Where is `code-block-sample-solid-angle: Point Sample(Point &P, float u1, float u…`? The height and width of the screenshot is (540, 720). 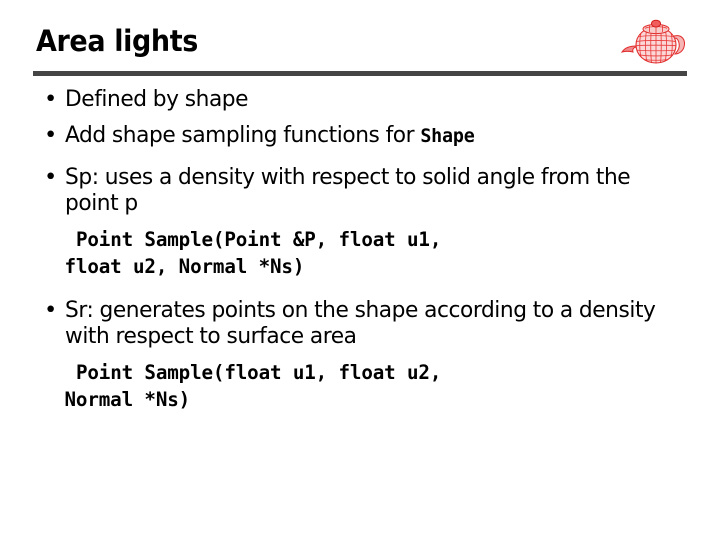 code-block-sample-solid-angle: Point Sample(Point &P, float u1, float u… is located at coordinates (253, 253).